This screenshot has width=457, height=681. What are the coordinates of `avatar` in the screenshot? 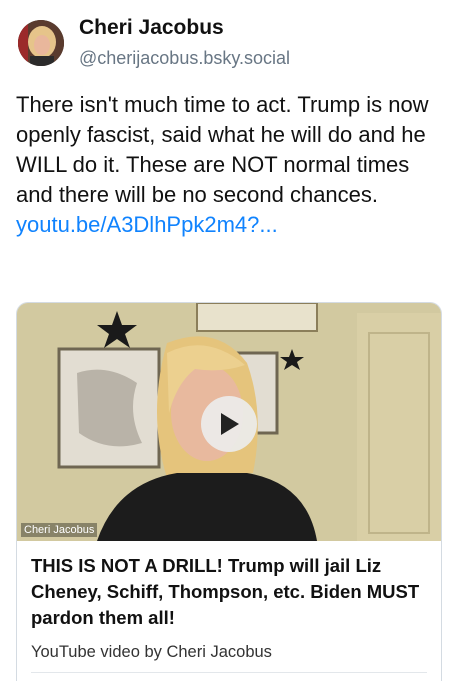 It's located at (41, 43).